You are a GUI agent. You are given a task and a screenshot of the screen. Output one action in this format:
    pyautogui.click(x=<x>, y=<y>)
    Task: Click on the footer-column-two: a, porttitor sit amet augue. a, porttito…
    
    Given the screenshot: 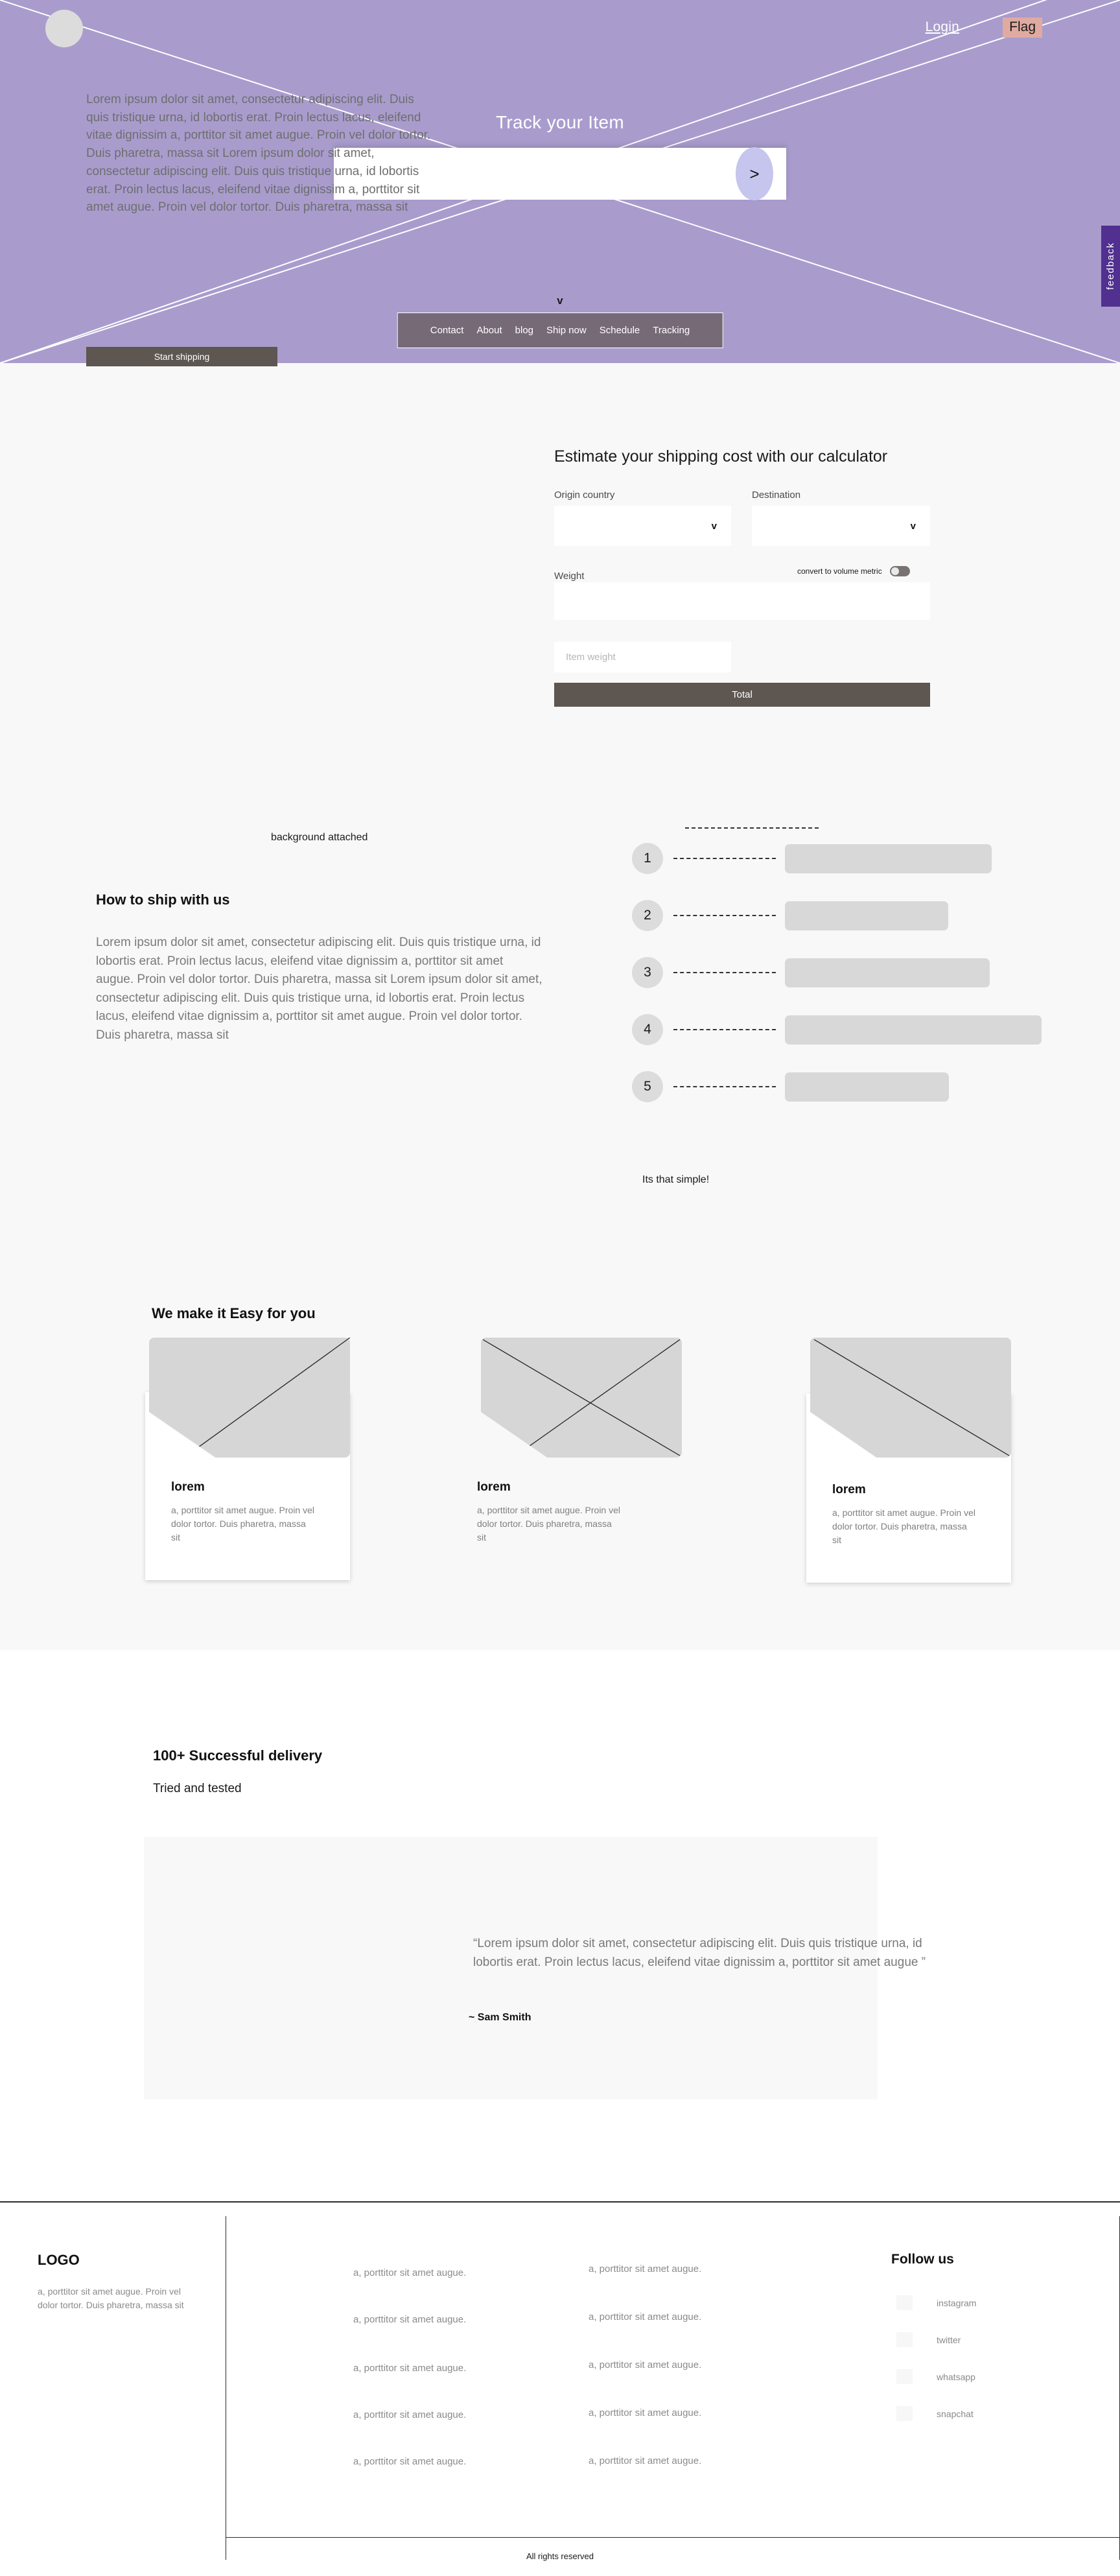 What is the action you would take?
    pyautogui.click(x=645, y=2364)
    